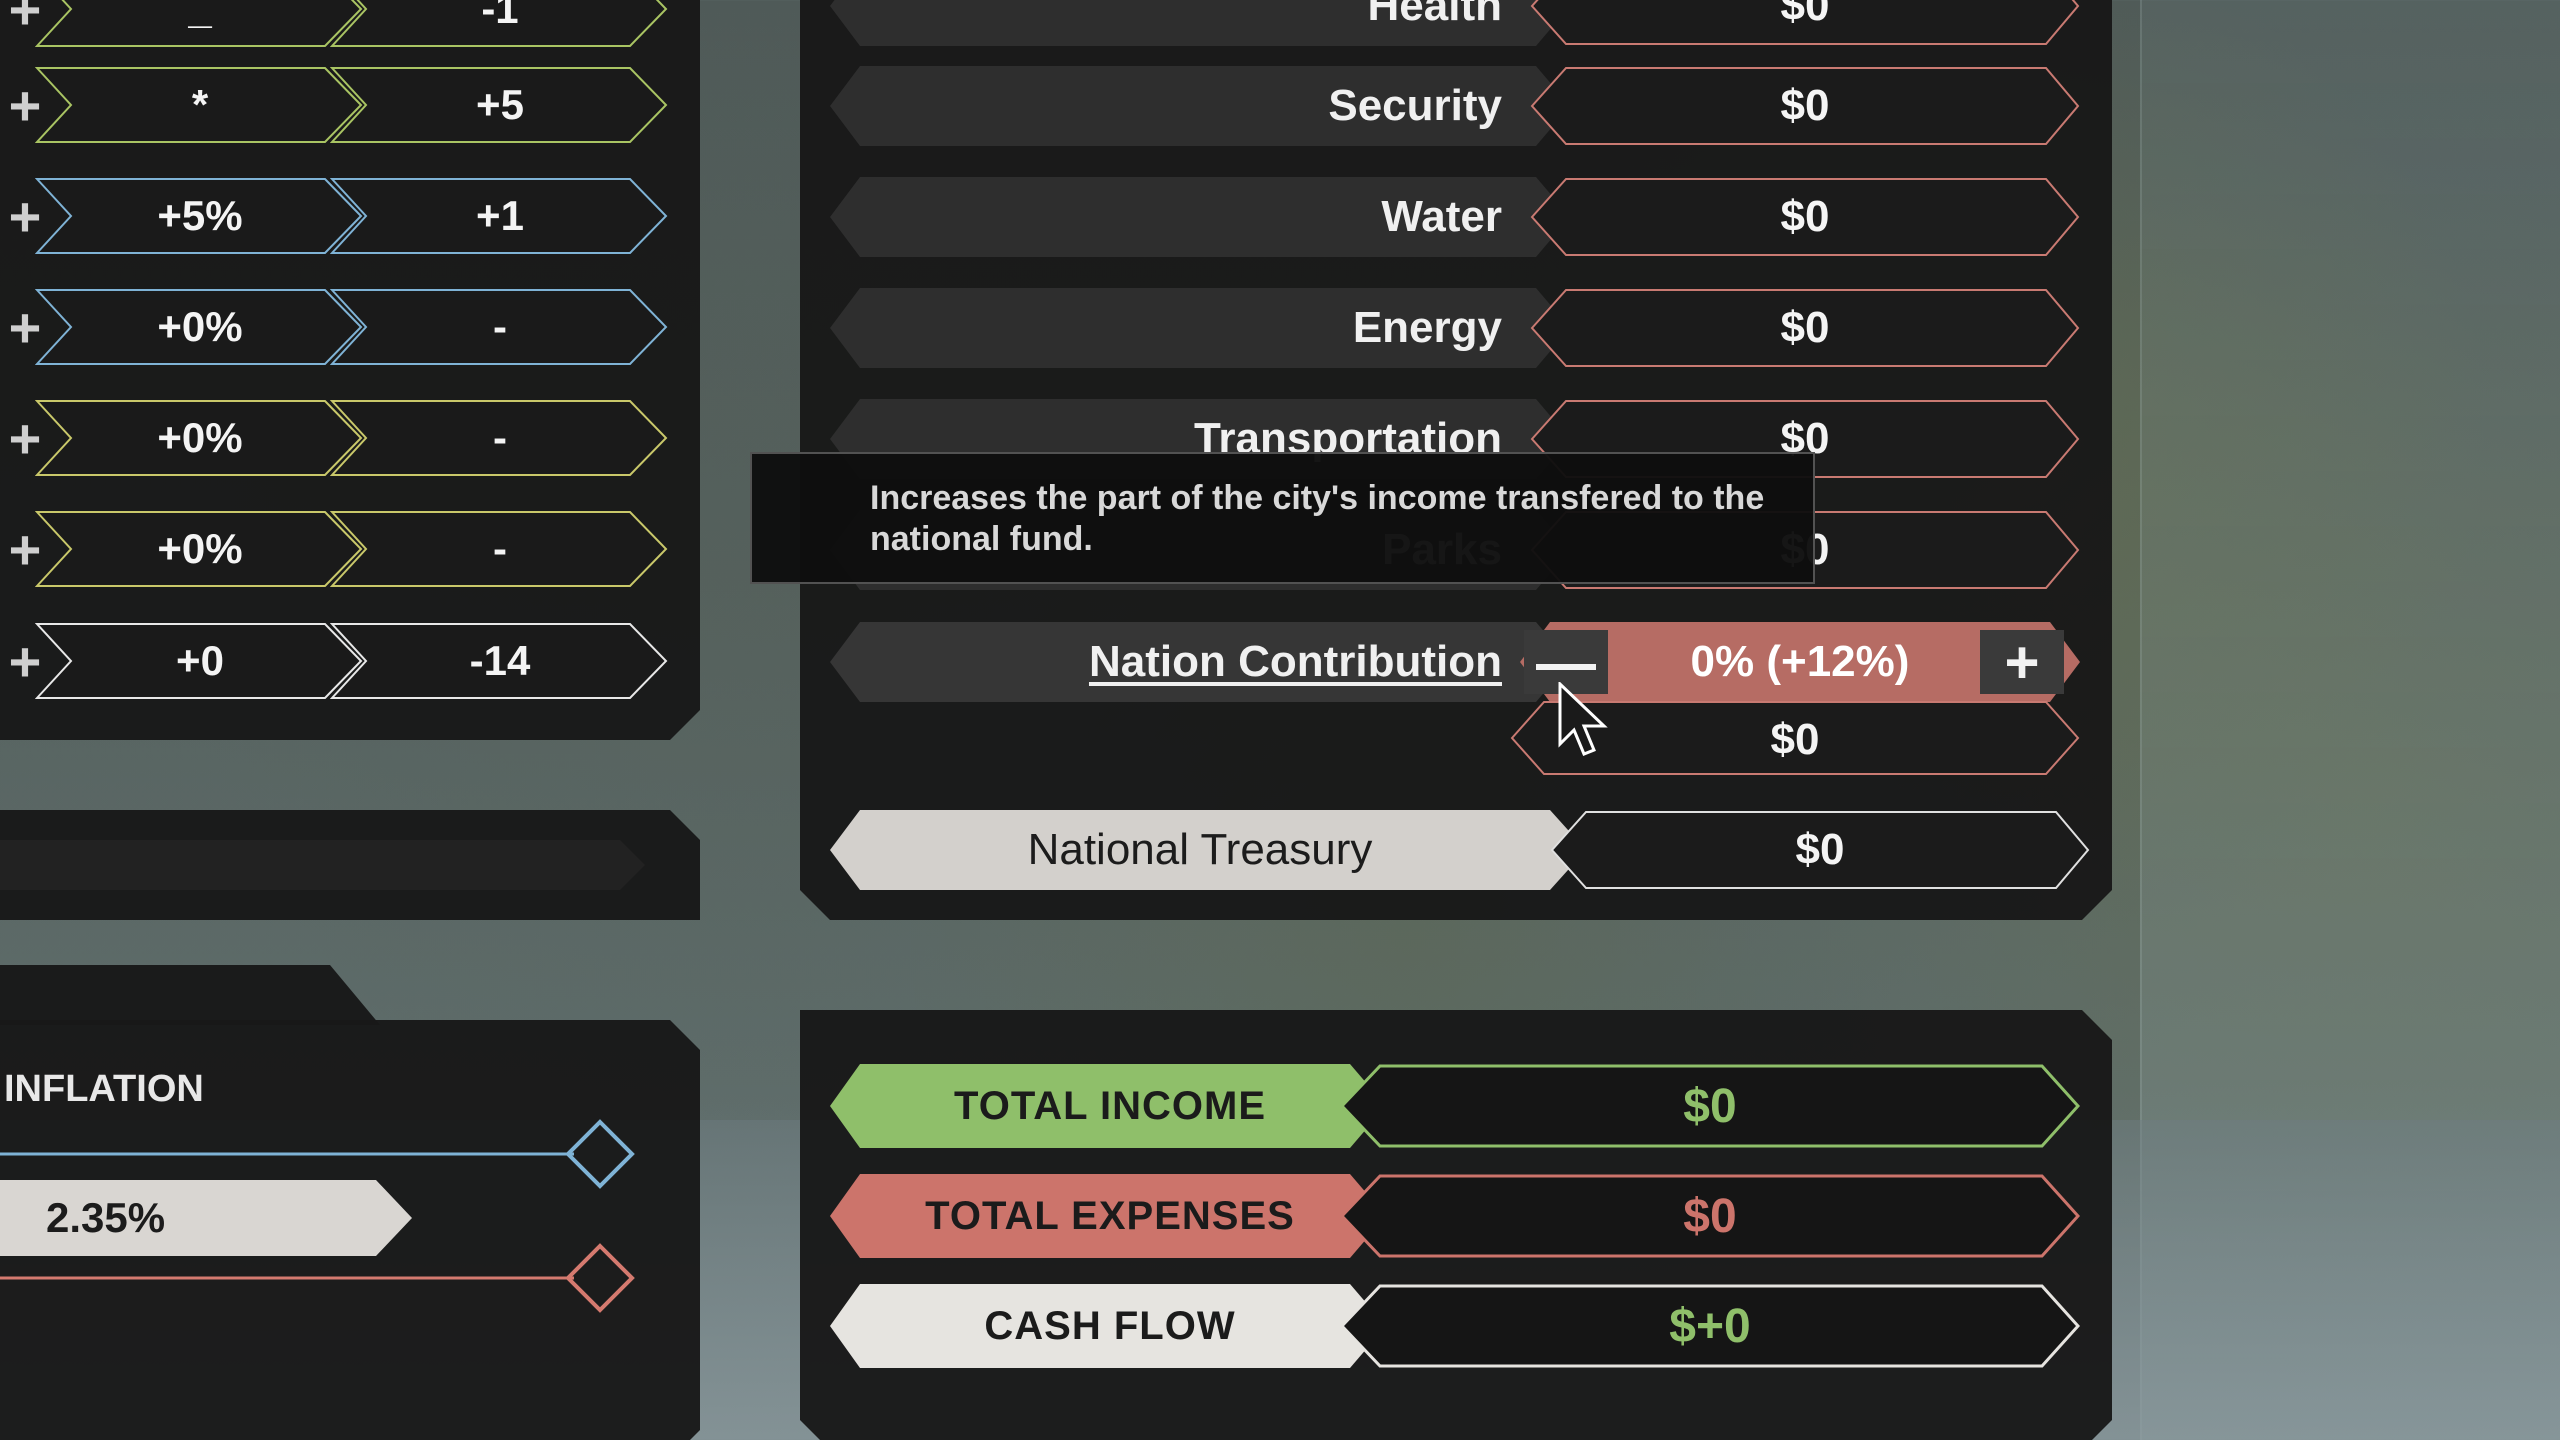  I want to click on cash-flow-label-cell: CASH FLOW, so click(1110, 1326).